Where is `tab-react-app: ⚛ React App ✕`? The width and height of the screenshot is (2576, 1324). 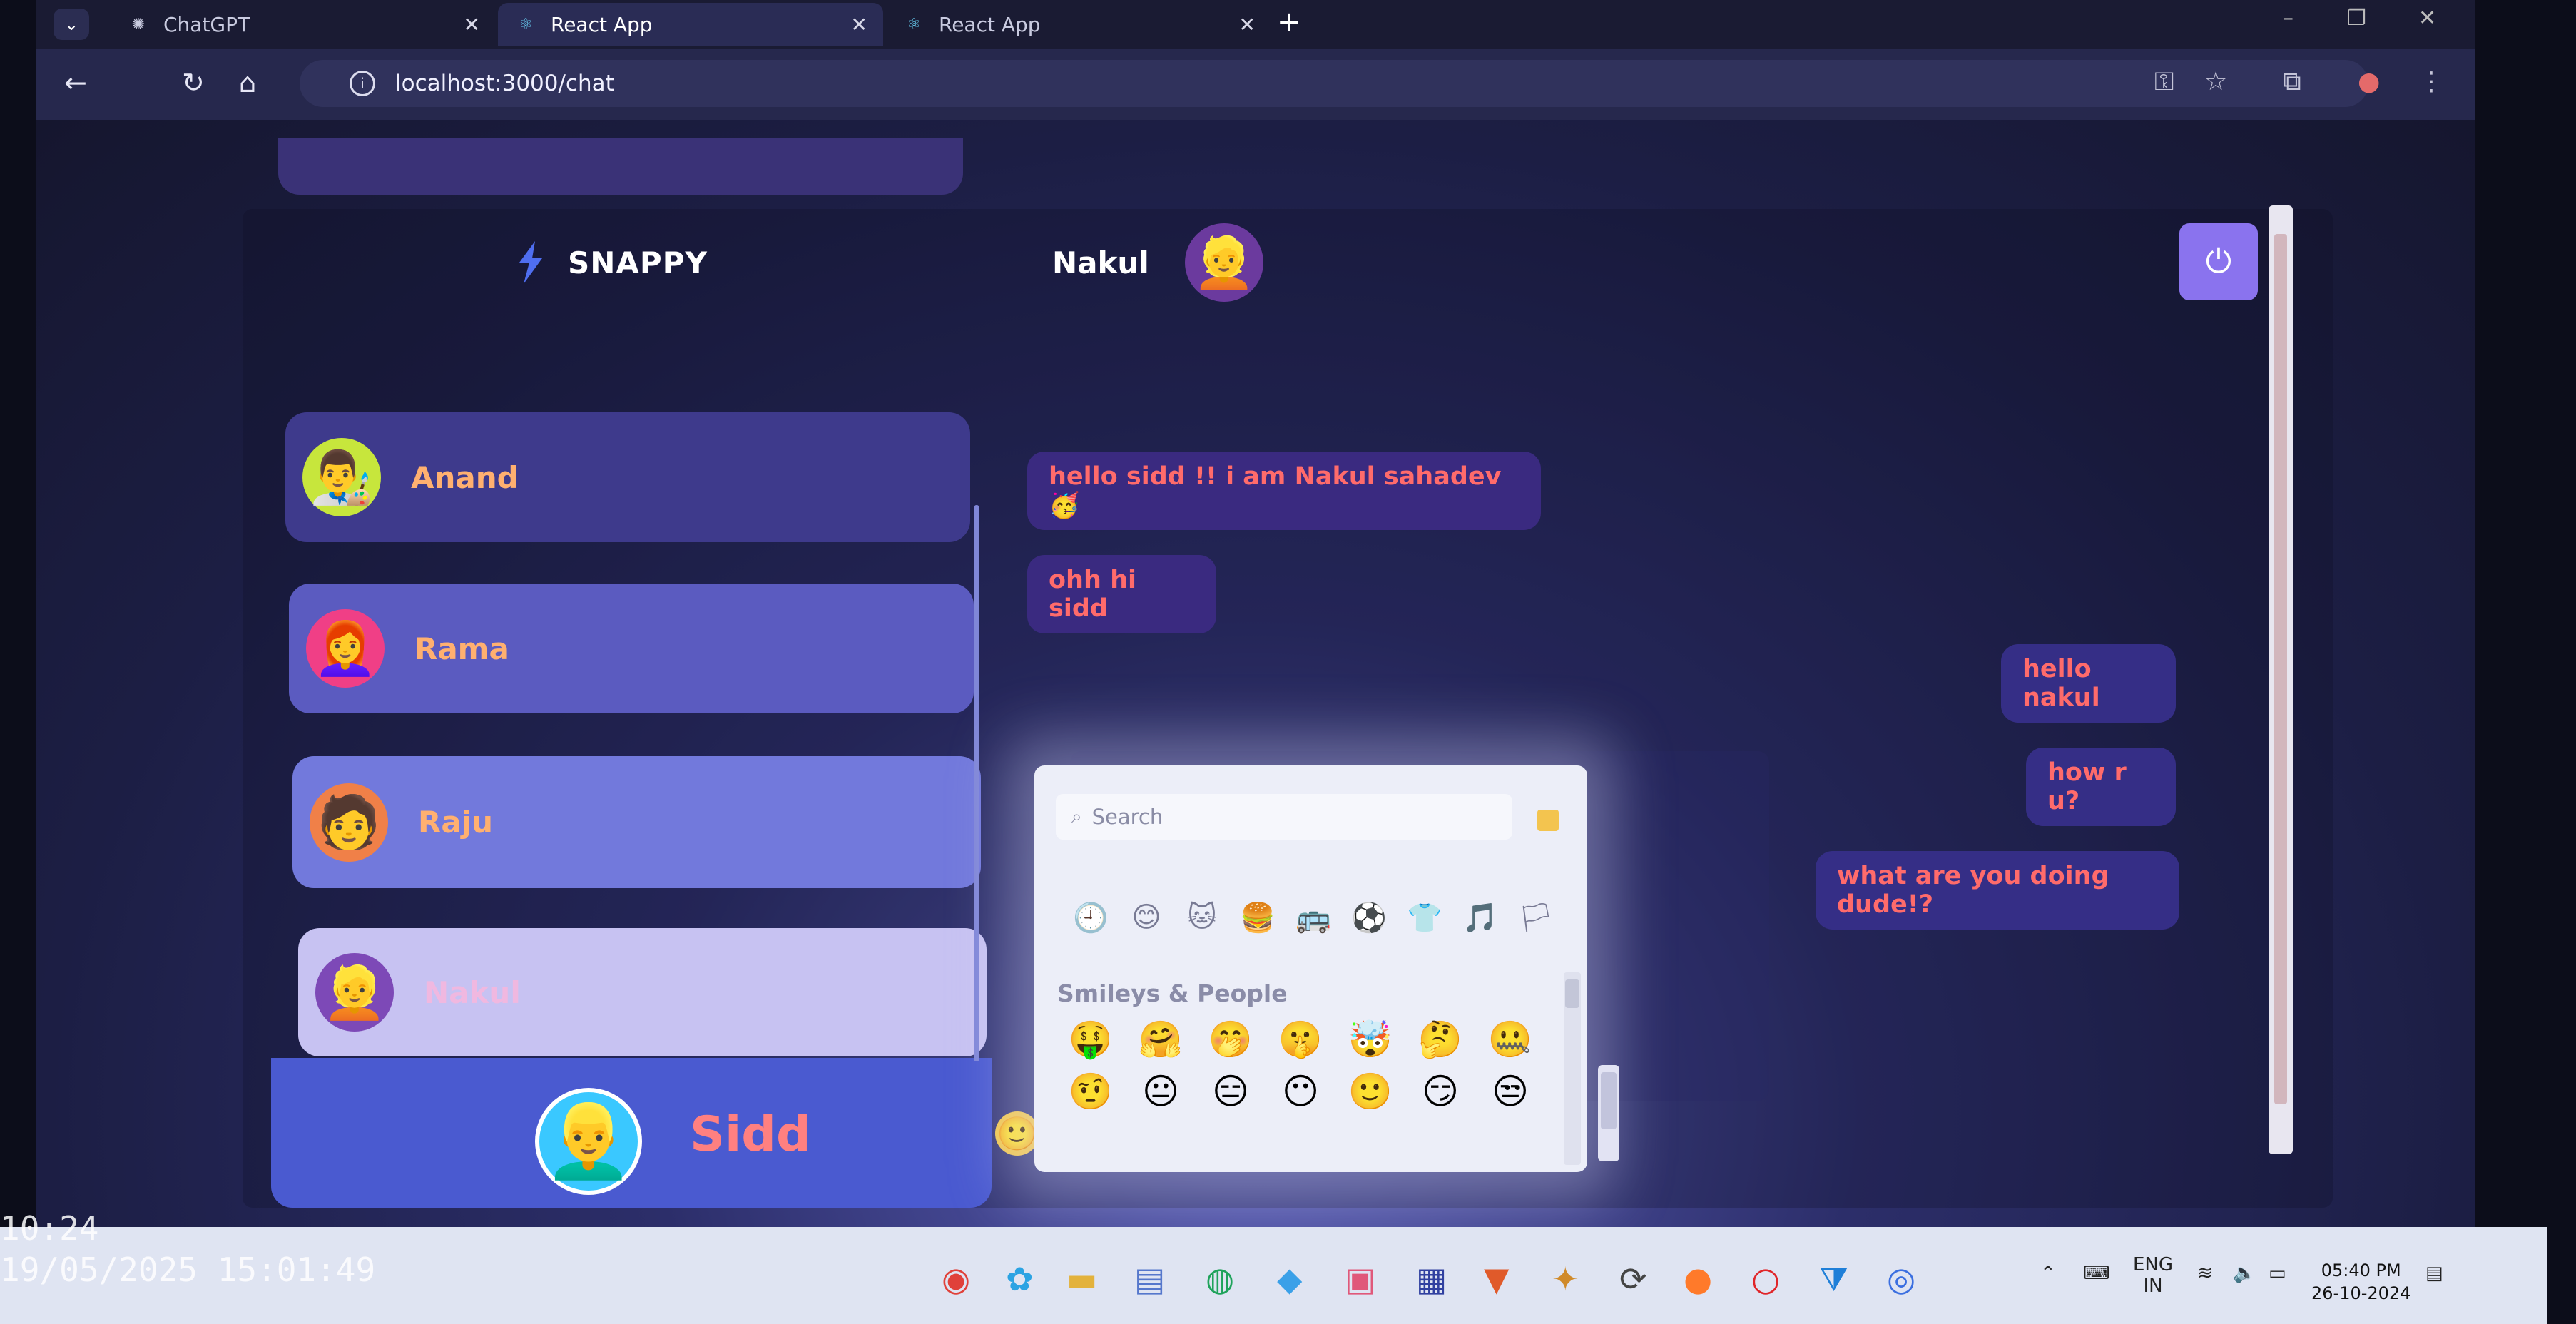 tab-react-app: ⚛ React App ✕ is located at coordinates (1078, 25).